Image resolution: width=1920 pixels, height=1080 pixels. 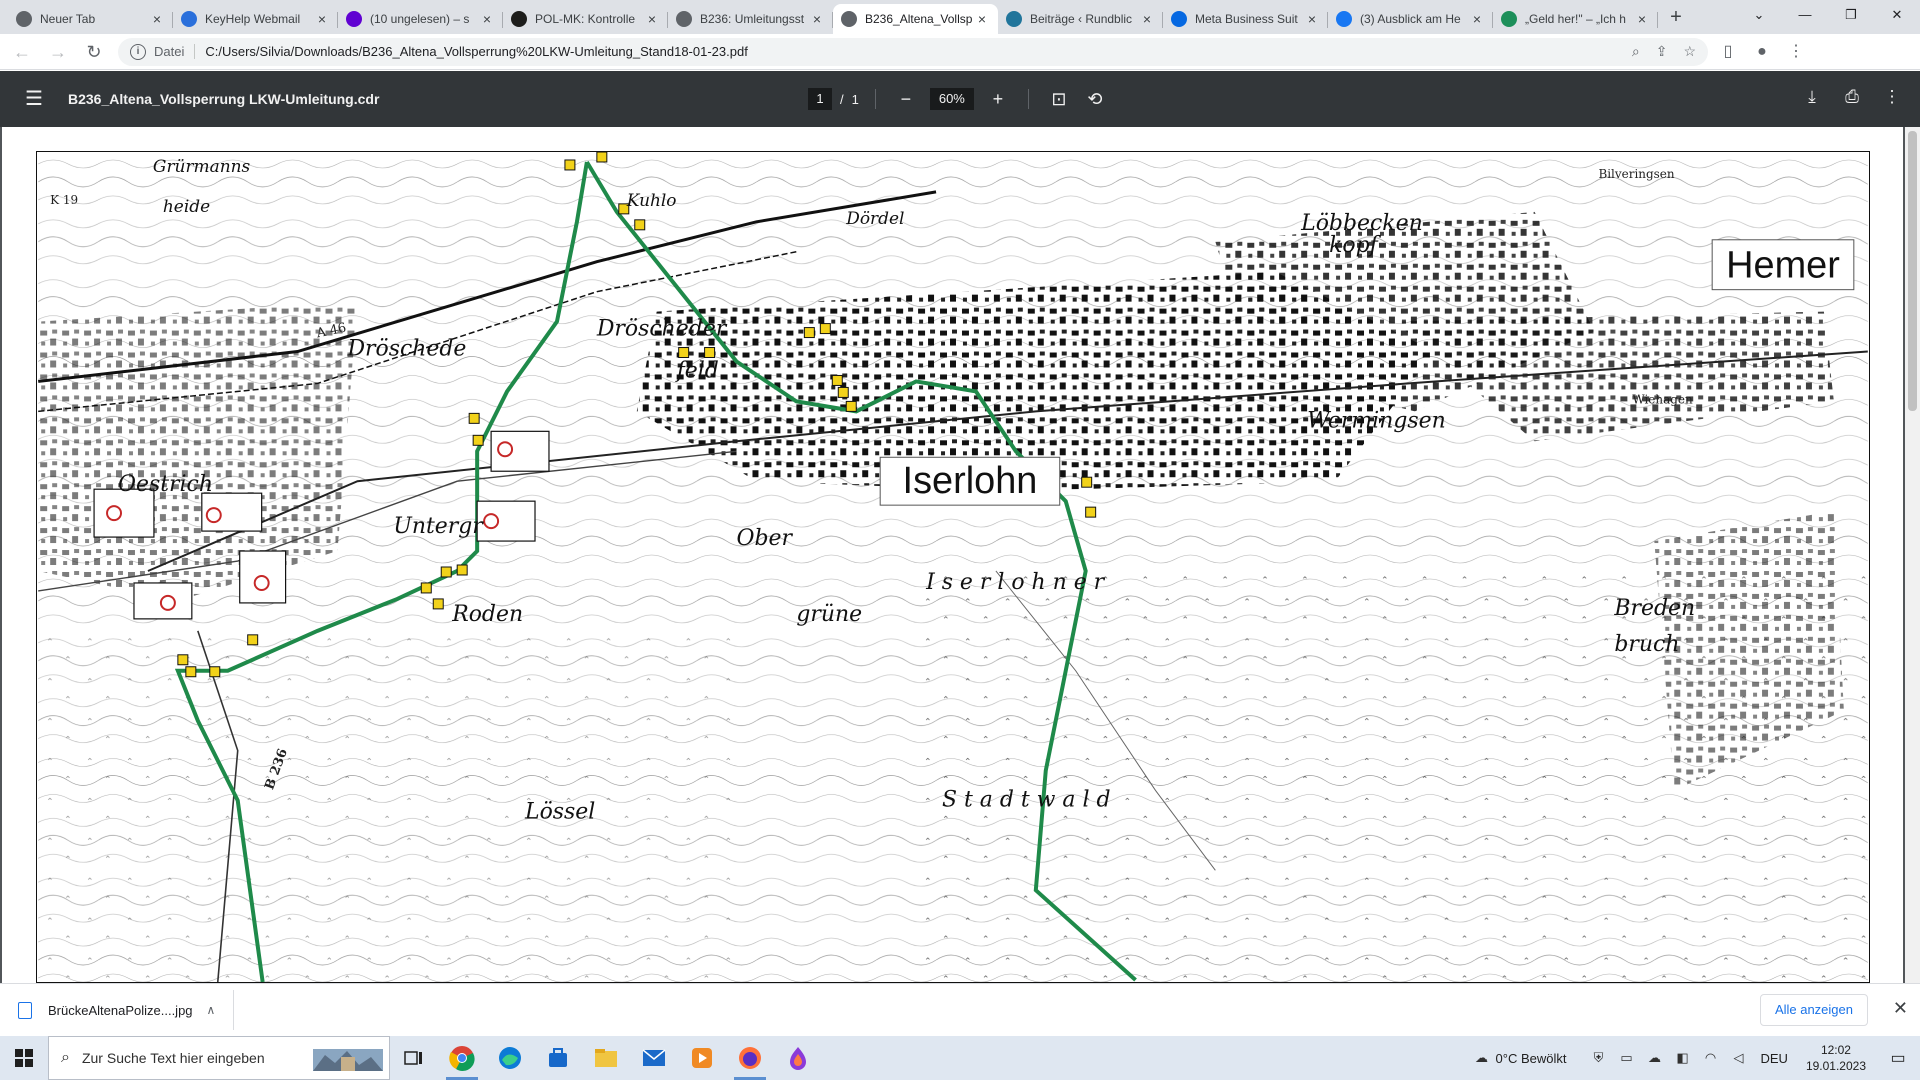 I want to click on browser-tab: „Geld her!" – „Ich h ×, so click(x=1575, y=19).